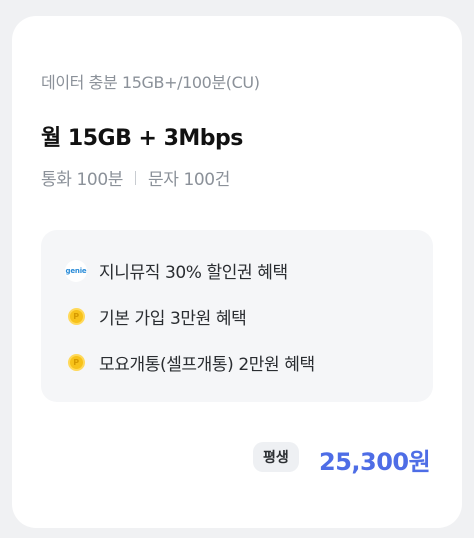 The width and height of the screenshot is (474, 538). I want to click on benefit-label: 지니뮤직 30% 할인권 혜택, so click(193, 273).